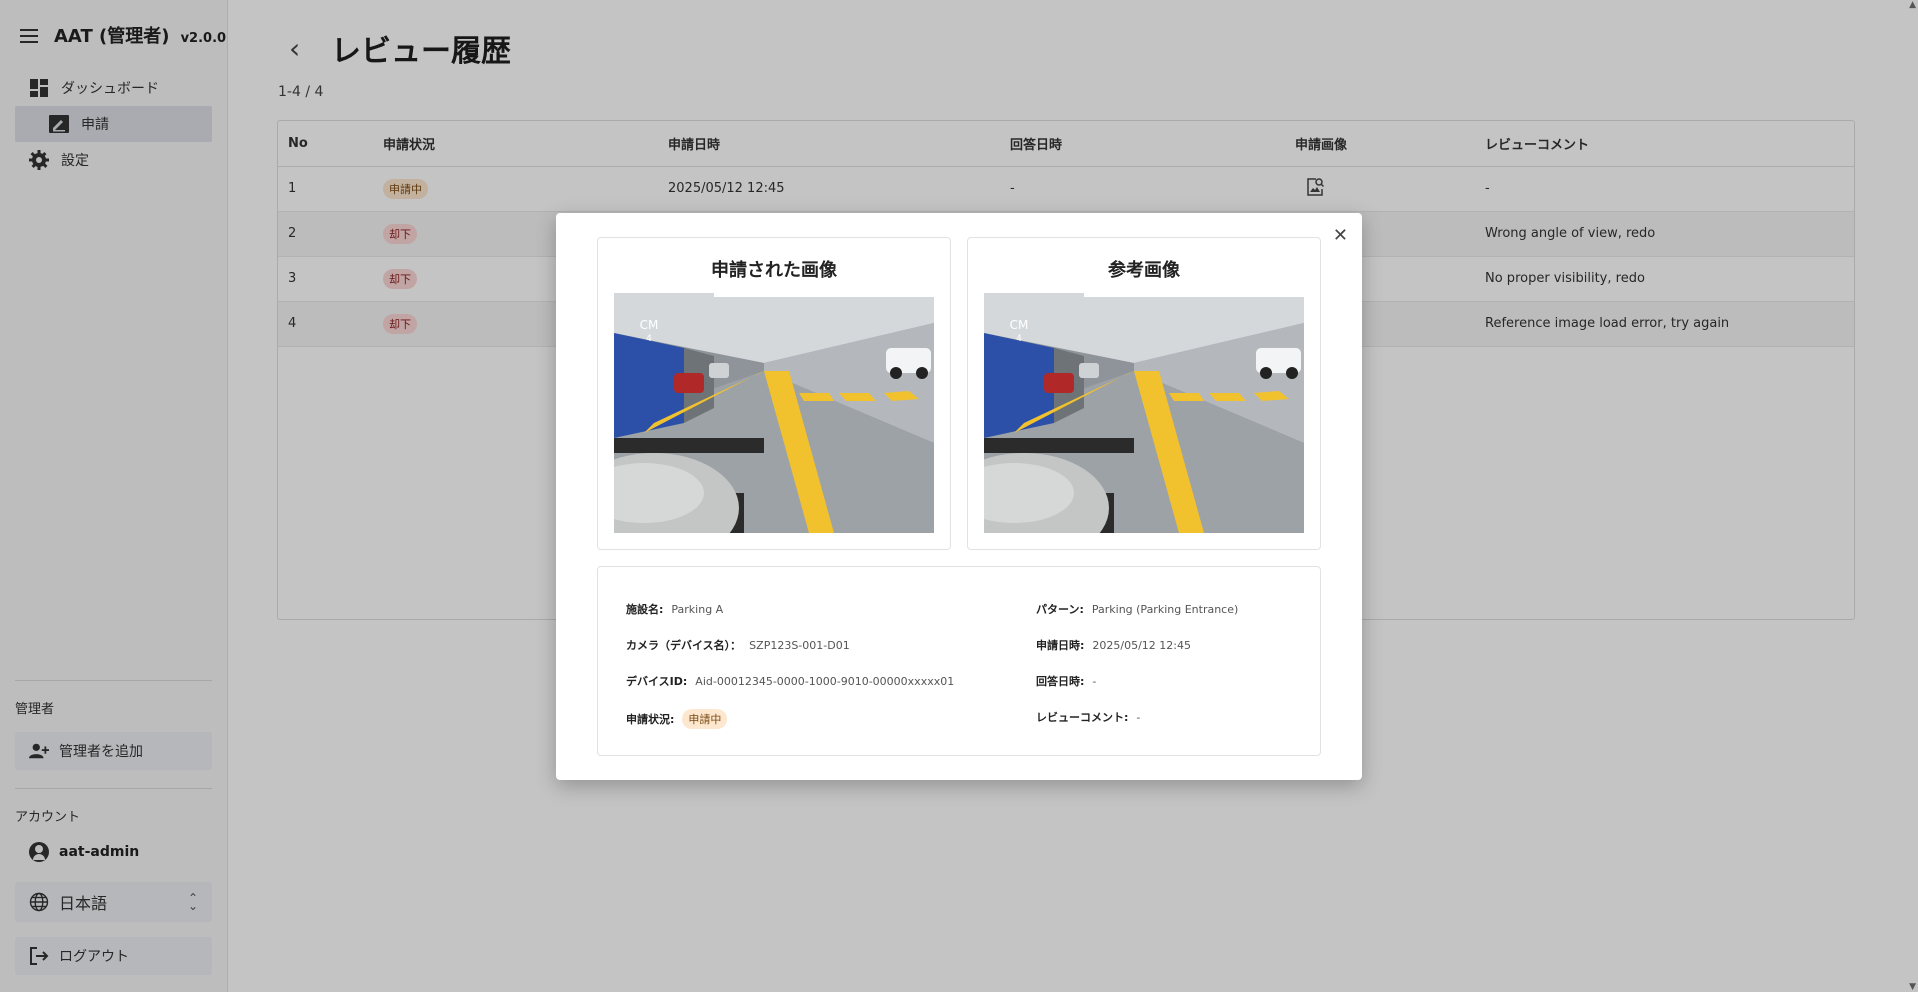 This screenshot has width=1918, height=992. I want to click on answered-value: -, so click(1094, 681).